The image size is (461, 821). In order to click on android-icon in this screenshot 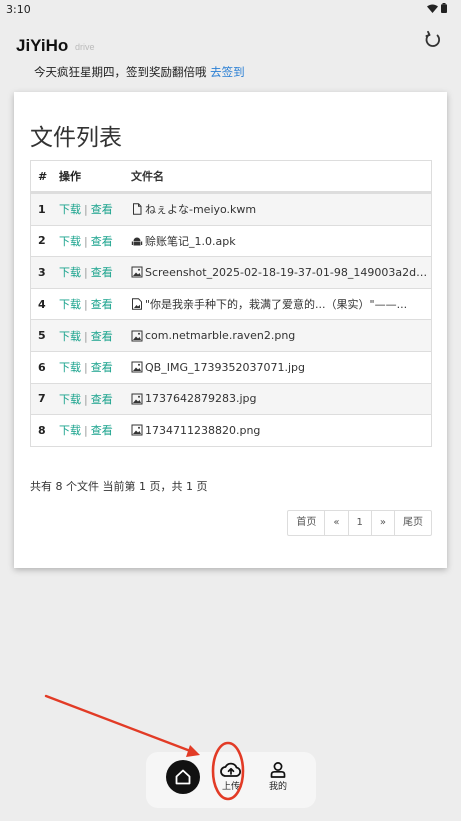, I will do `click(137, 241)`.